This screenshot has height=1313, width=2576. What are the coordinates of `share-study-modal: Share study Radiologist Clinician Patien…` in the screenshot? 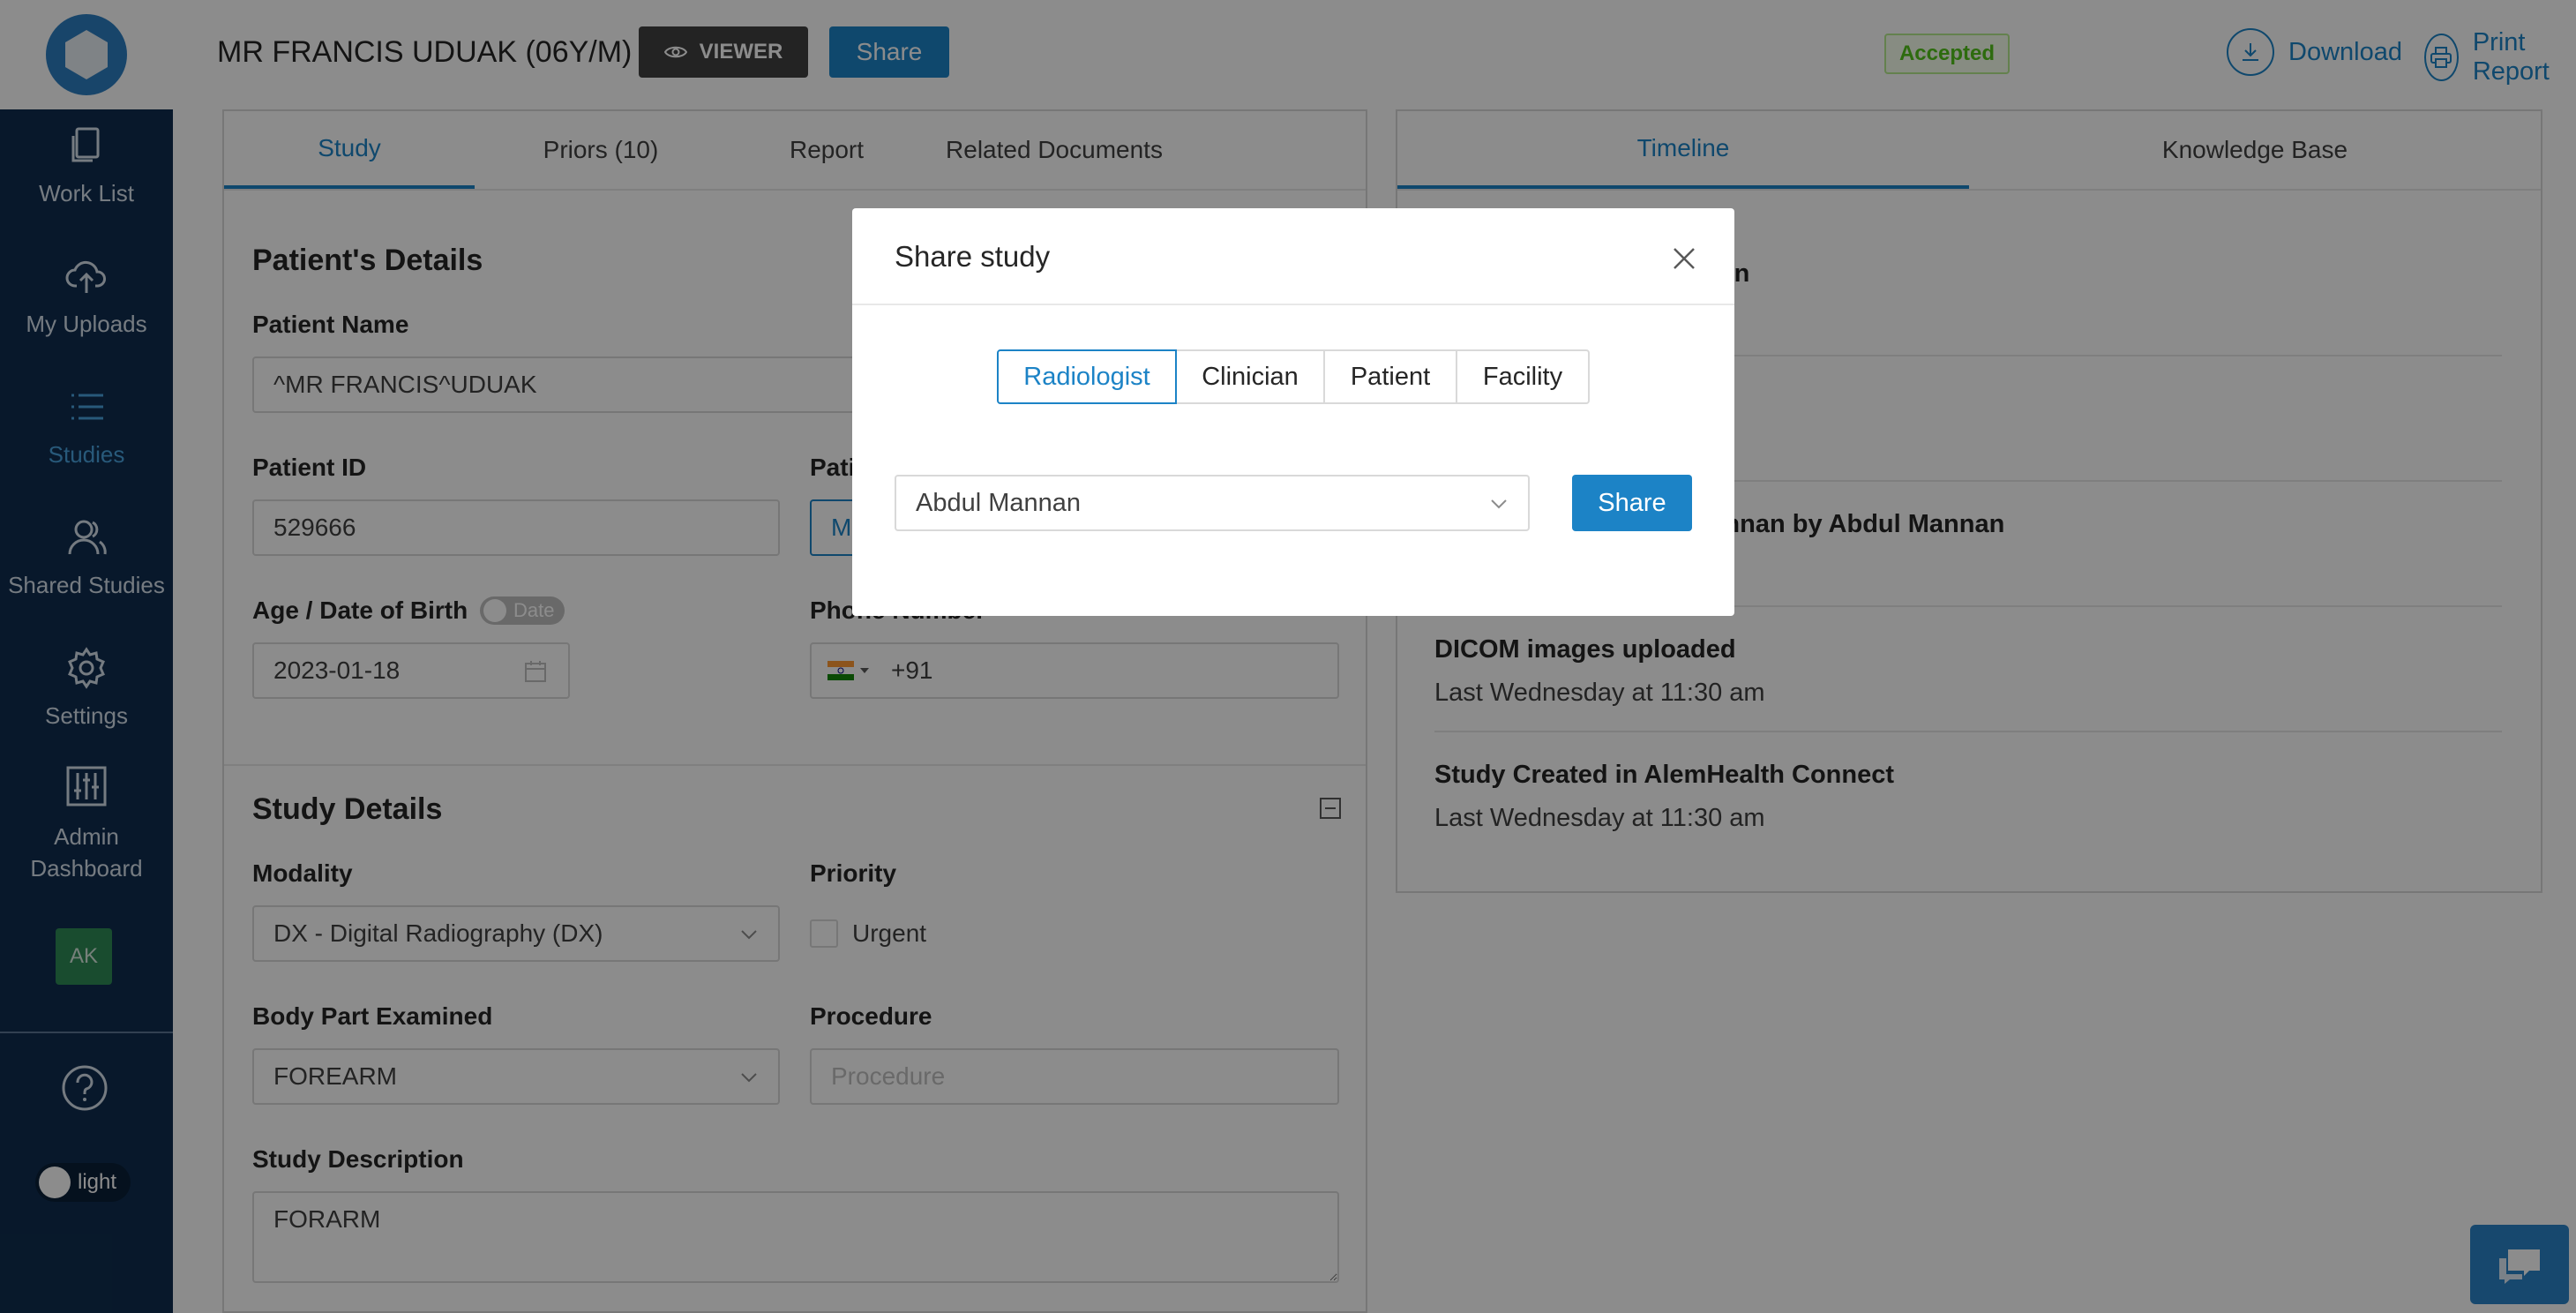 It's located at (1293, 412).